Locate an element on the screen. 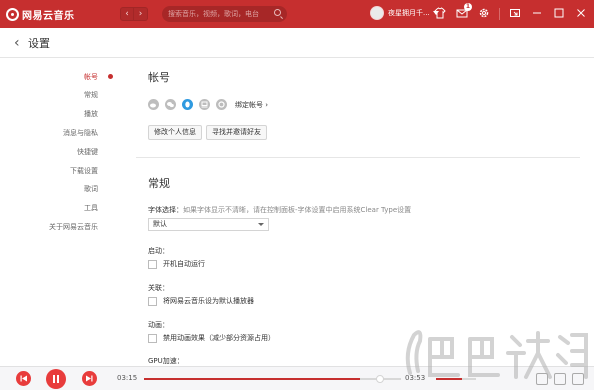 This screenshot has width=594, height=390. animation-option: 禁用动画效果（减少部分资源占用） is located at coordinates (211, 338).